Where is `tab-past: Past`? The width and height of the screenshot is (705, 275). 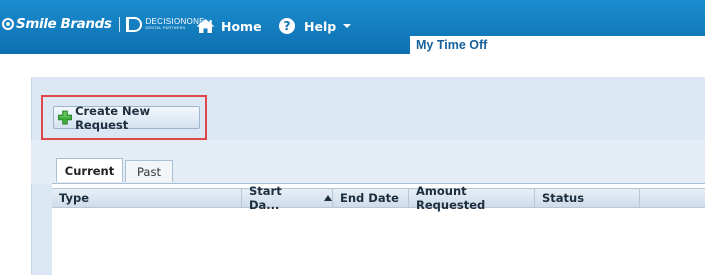
tab-past: Past is located at coordinates (149, 171).